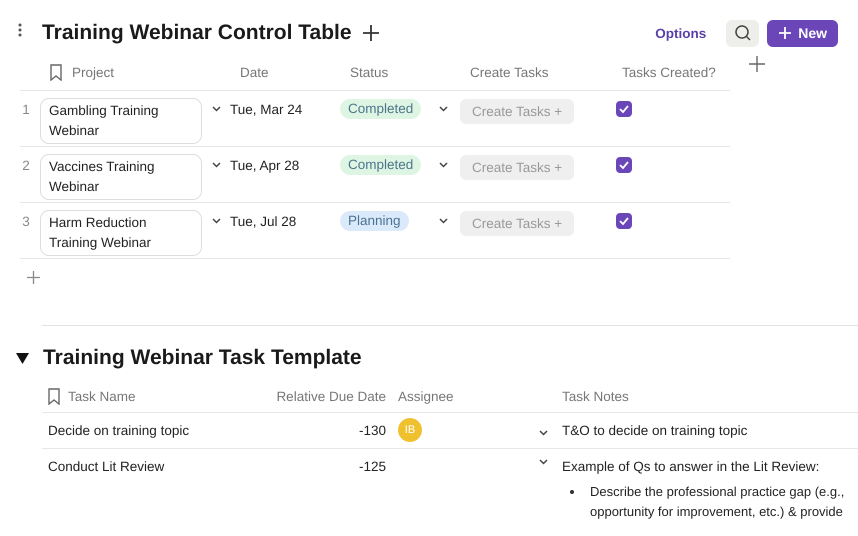 This screenshot has width=858, height=536. I want to click on table-title: Training Webinar Control Table, so click(197, 33).